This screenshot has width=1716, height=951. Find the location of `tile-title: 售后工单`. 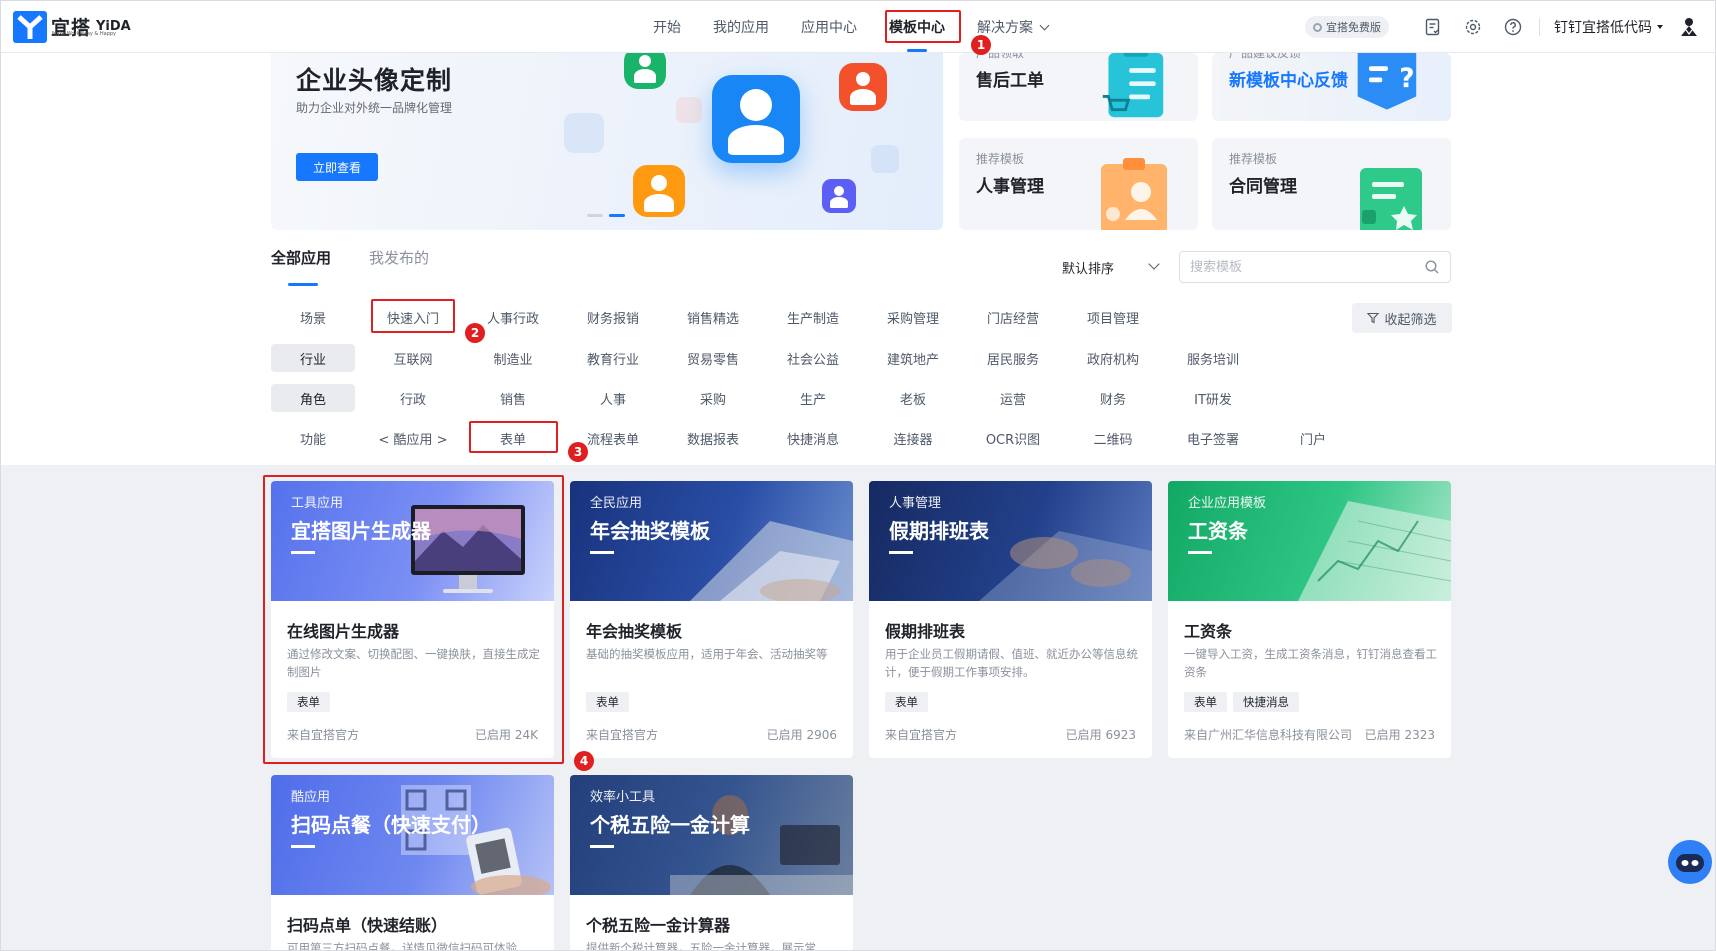

tile-title: 售后工单 is located at coordinates (1010, 81).